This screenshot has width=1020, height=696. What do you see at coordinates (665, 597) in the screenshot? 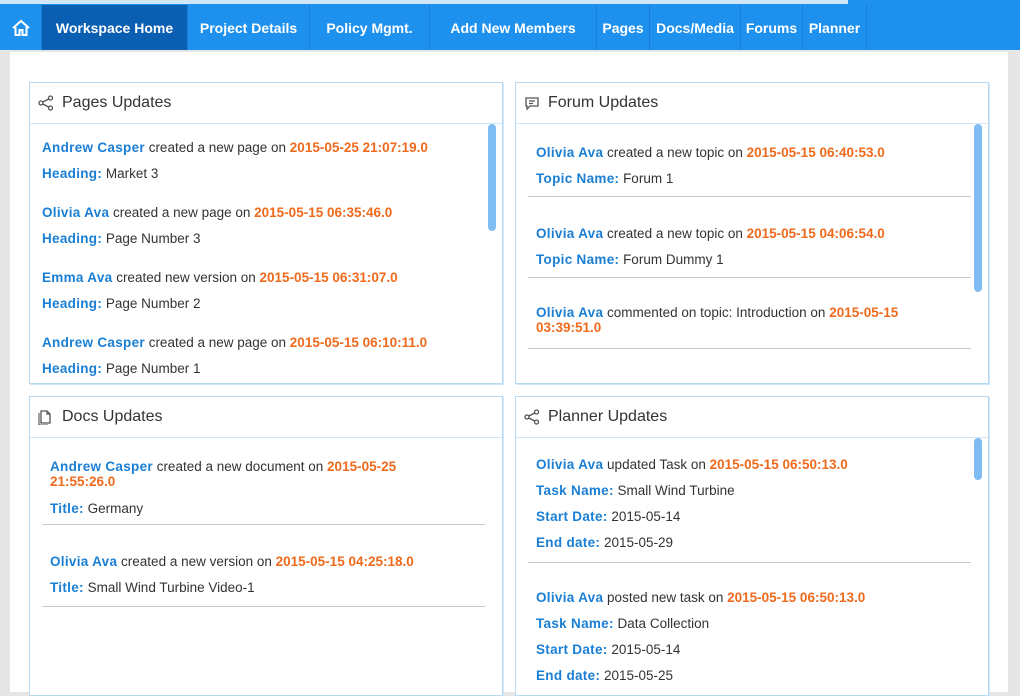
I see `action-text: posted new task on` at bounding box center [665, 597].